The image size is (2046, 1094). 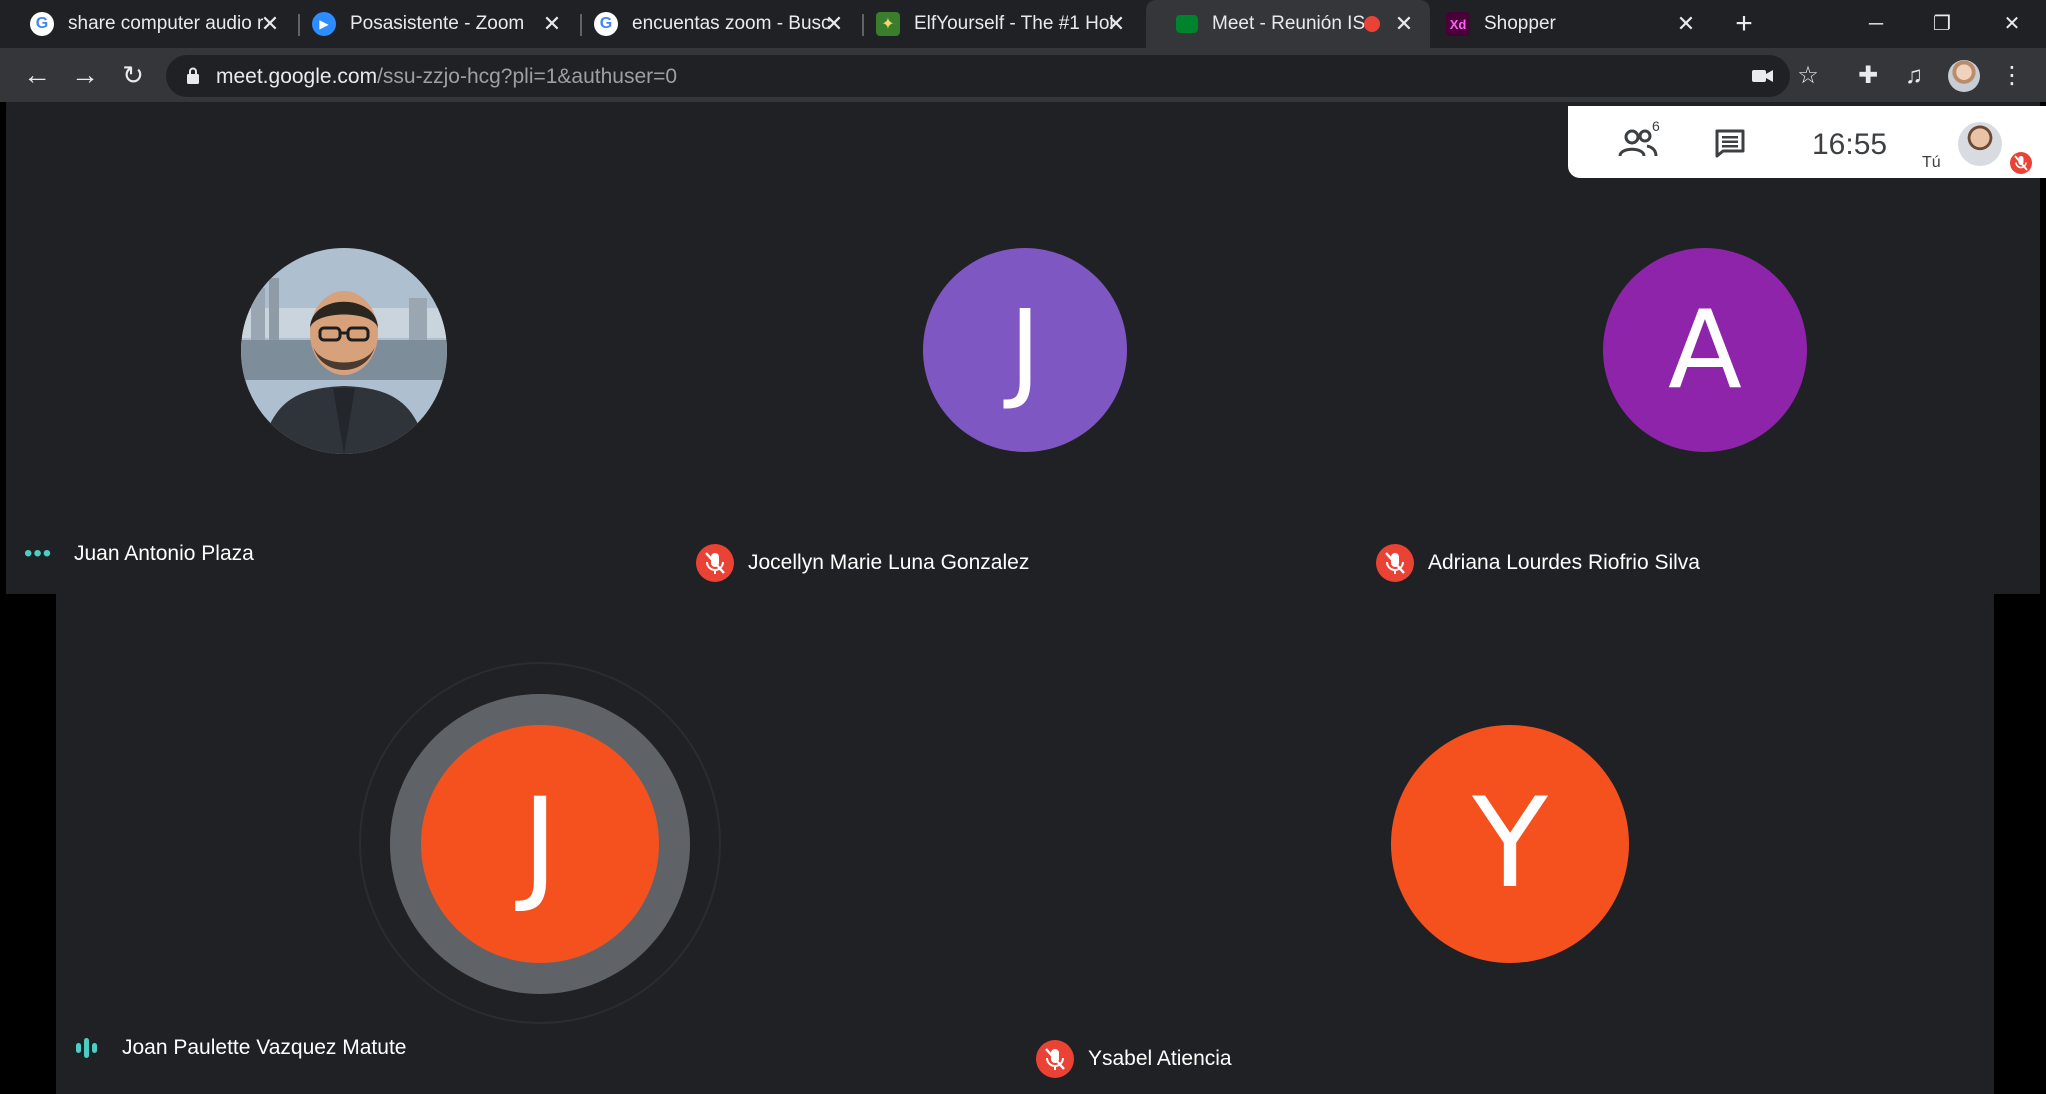 I want to click on tab-posasistente-zoom: ▶ Posasistente - Zoom ✕, so click(x=430, y=24).